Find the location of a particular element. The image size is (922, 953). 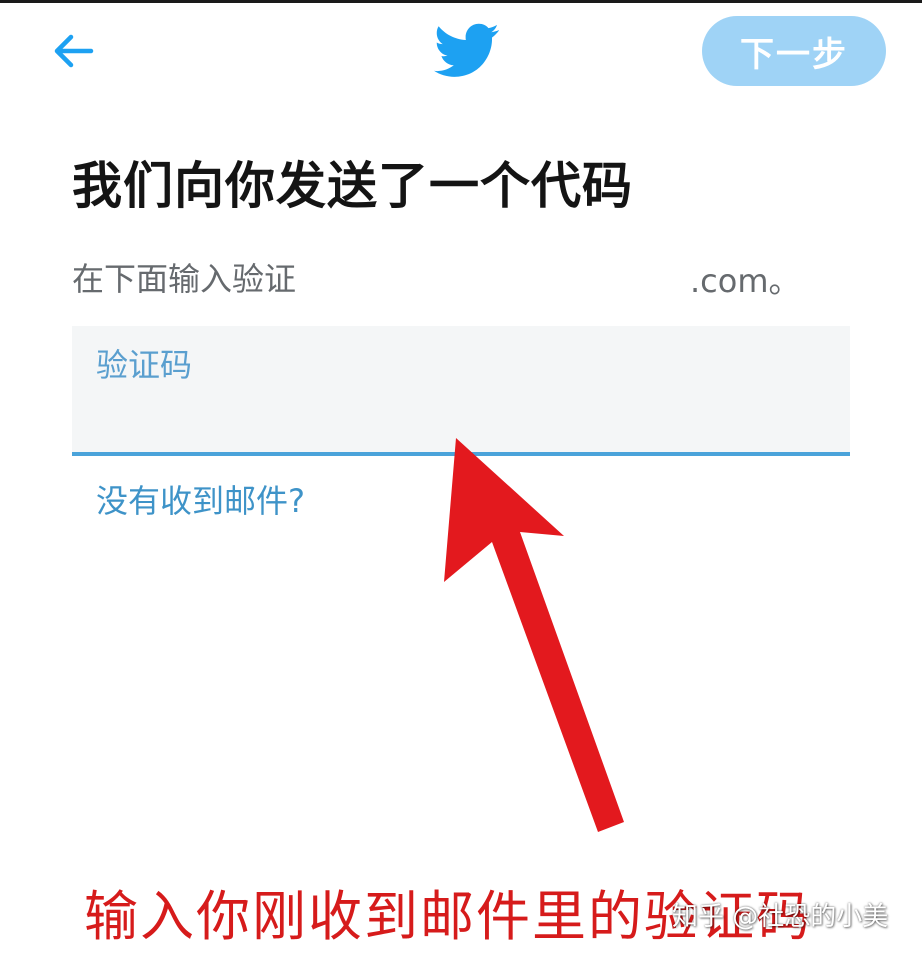

top-divider is located at coordinates (461, 1).